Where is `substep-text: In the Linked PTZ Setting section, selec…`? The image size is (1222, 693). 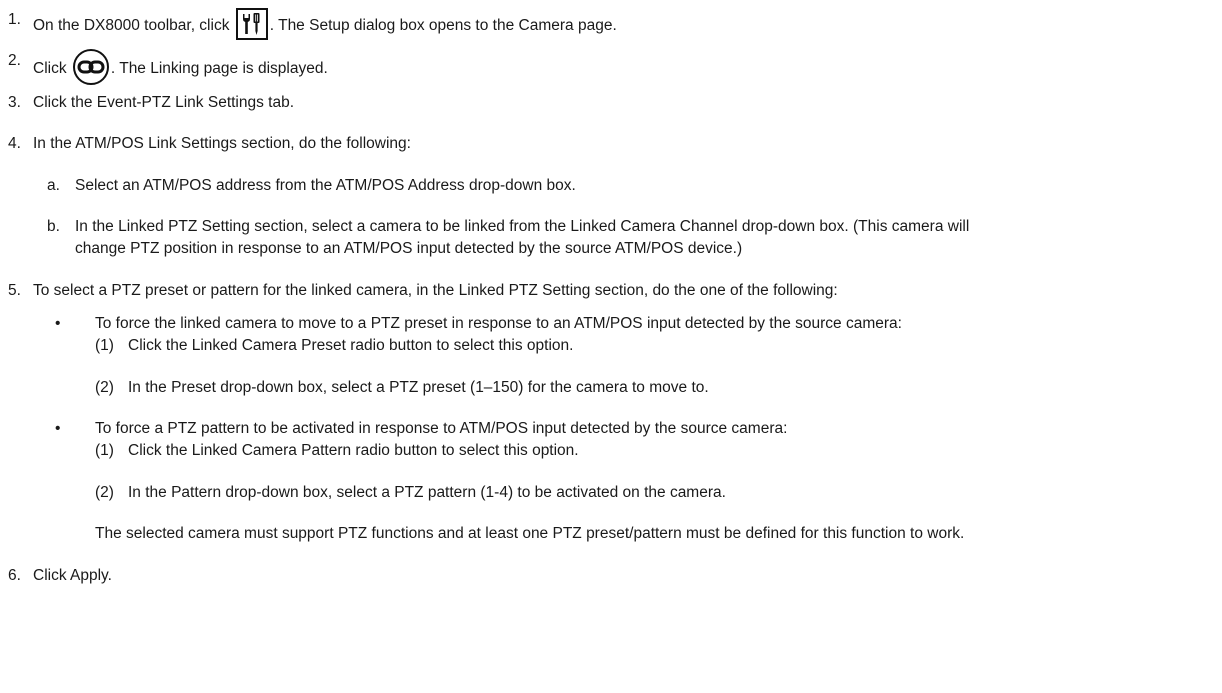
substep-text: In the Linked PTZ Setting section, selec… is located at coordinates (522, 226).